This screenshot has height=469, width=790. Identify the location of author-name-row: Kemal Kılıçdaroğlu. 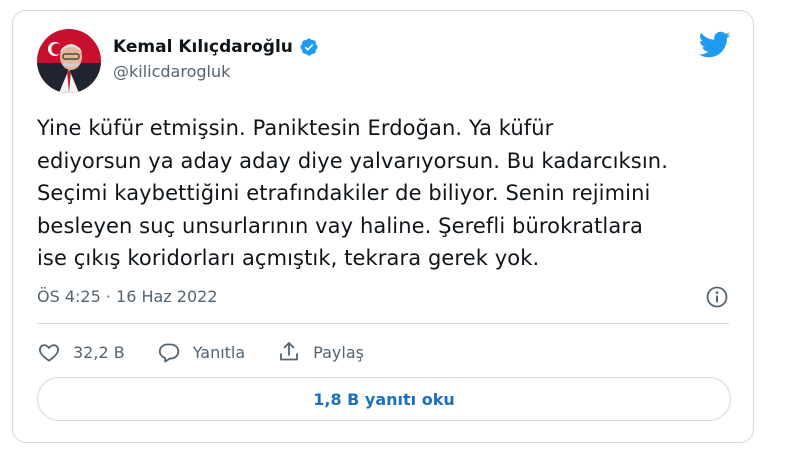
(216, 47).